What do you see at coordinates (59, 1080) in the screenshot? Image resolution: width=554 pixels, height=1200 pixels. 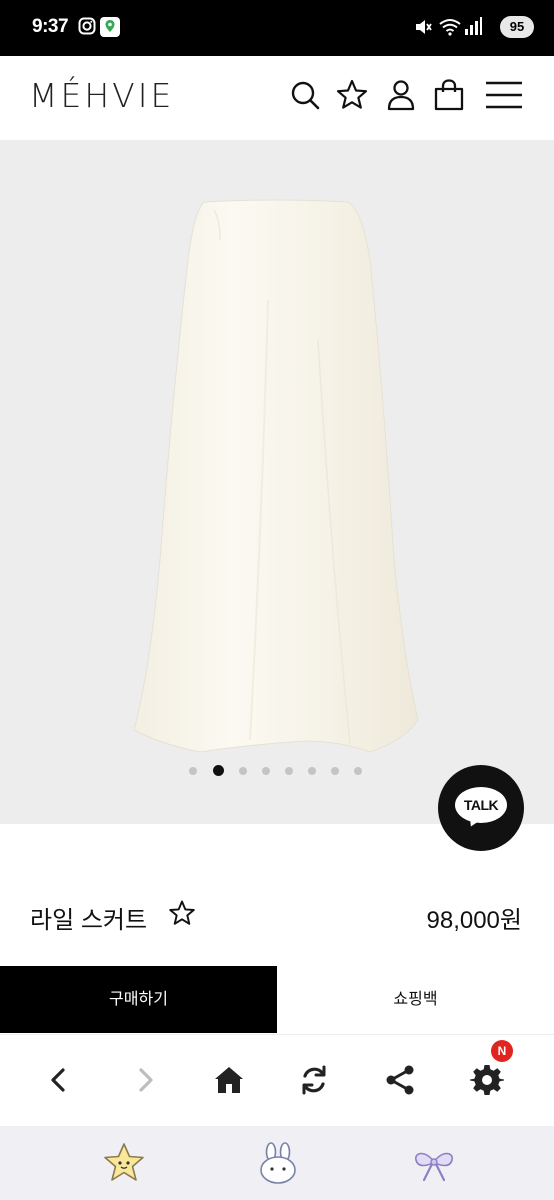 I see `back-icon` at bounding box center [59, 1080].